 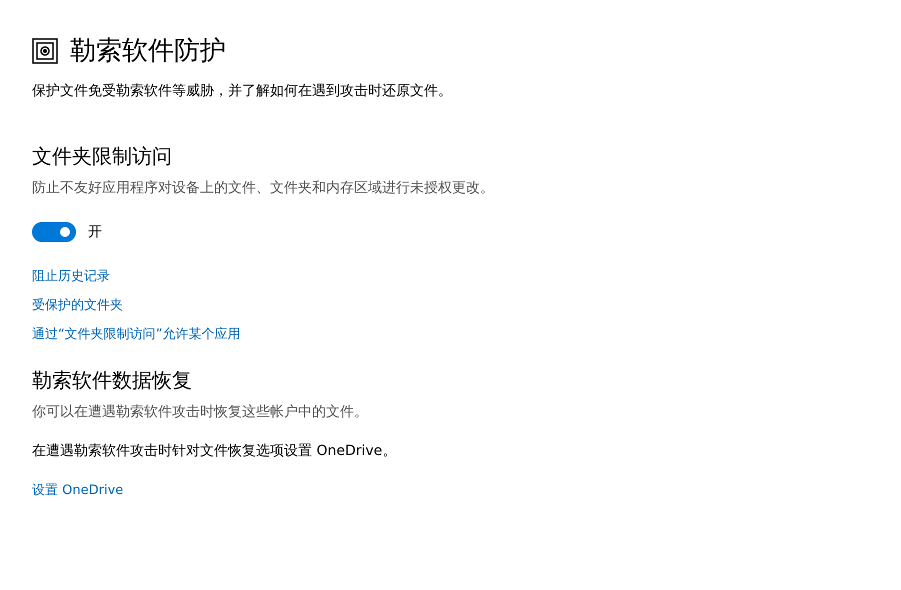 I want to click on section-heading: 勒索软件数据恢复, so click(x=112, y=380).